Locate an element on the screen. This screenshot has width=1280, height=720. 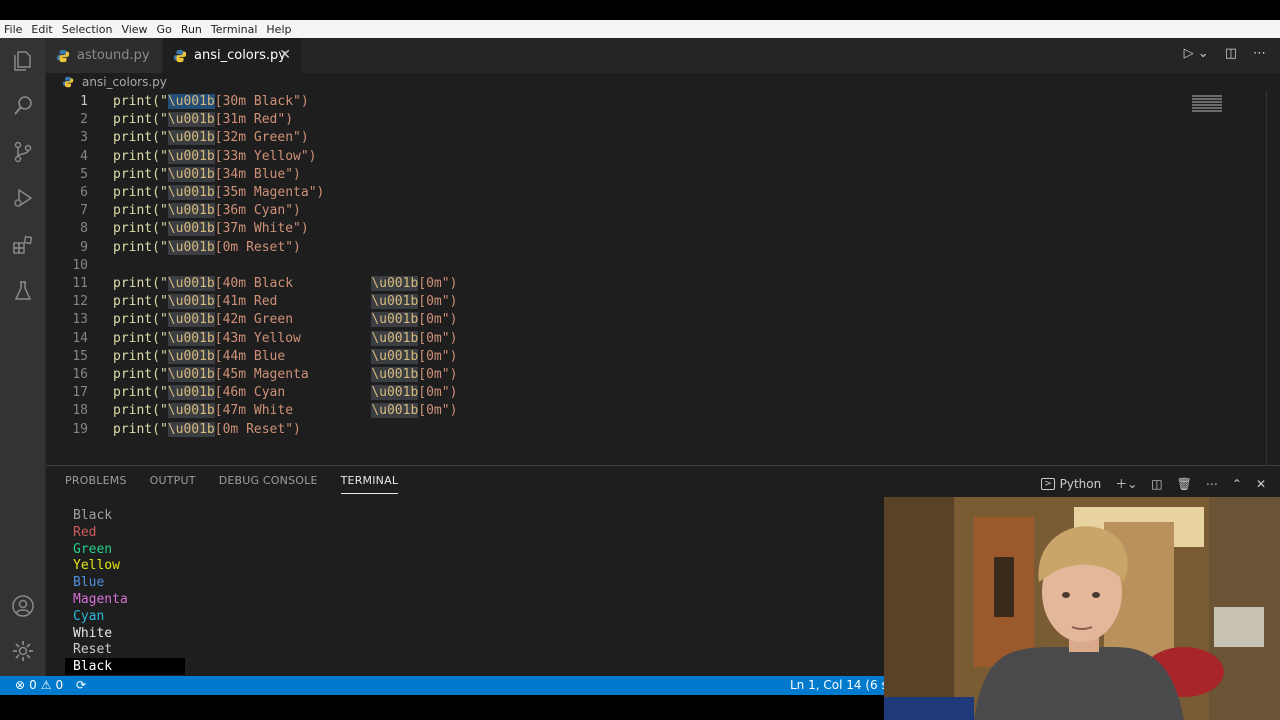
source-control-icon is located at coordinates (23, 152).